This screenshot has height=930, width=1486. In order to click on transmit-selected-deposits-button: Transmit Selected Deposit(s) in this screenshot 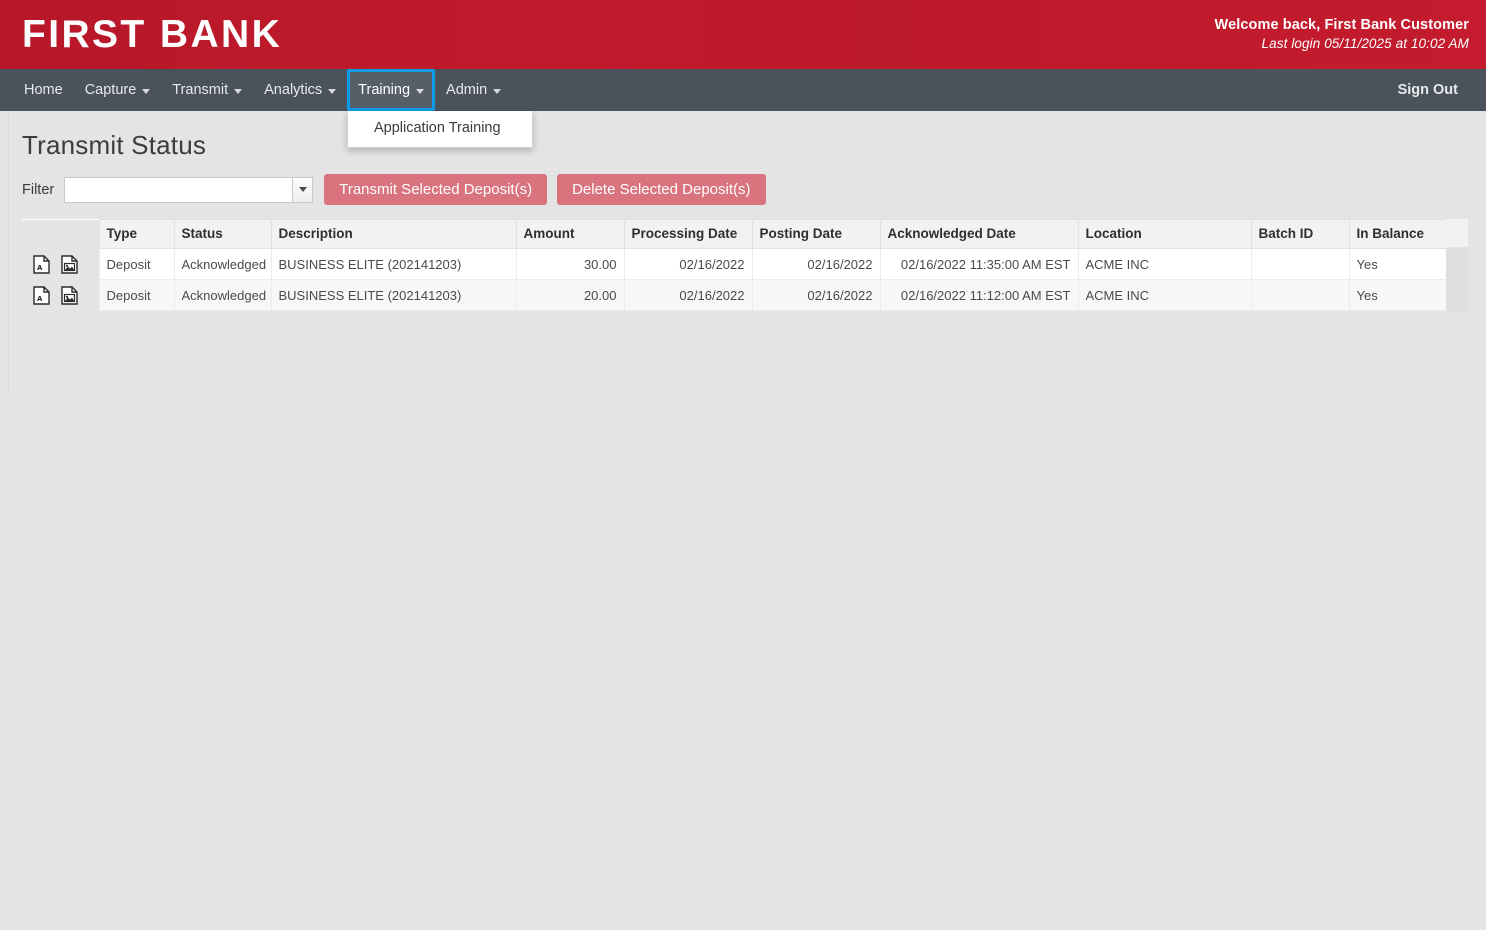, I will do `click(436, 189)`.